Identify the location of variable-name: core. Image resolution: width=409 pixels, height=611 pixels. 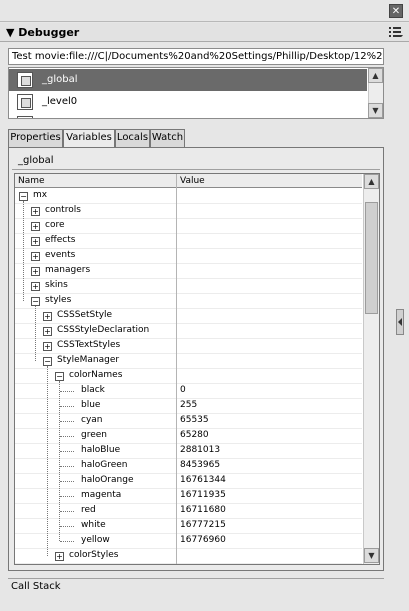
(55, 225).